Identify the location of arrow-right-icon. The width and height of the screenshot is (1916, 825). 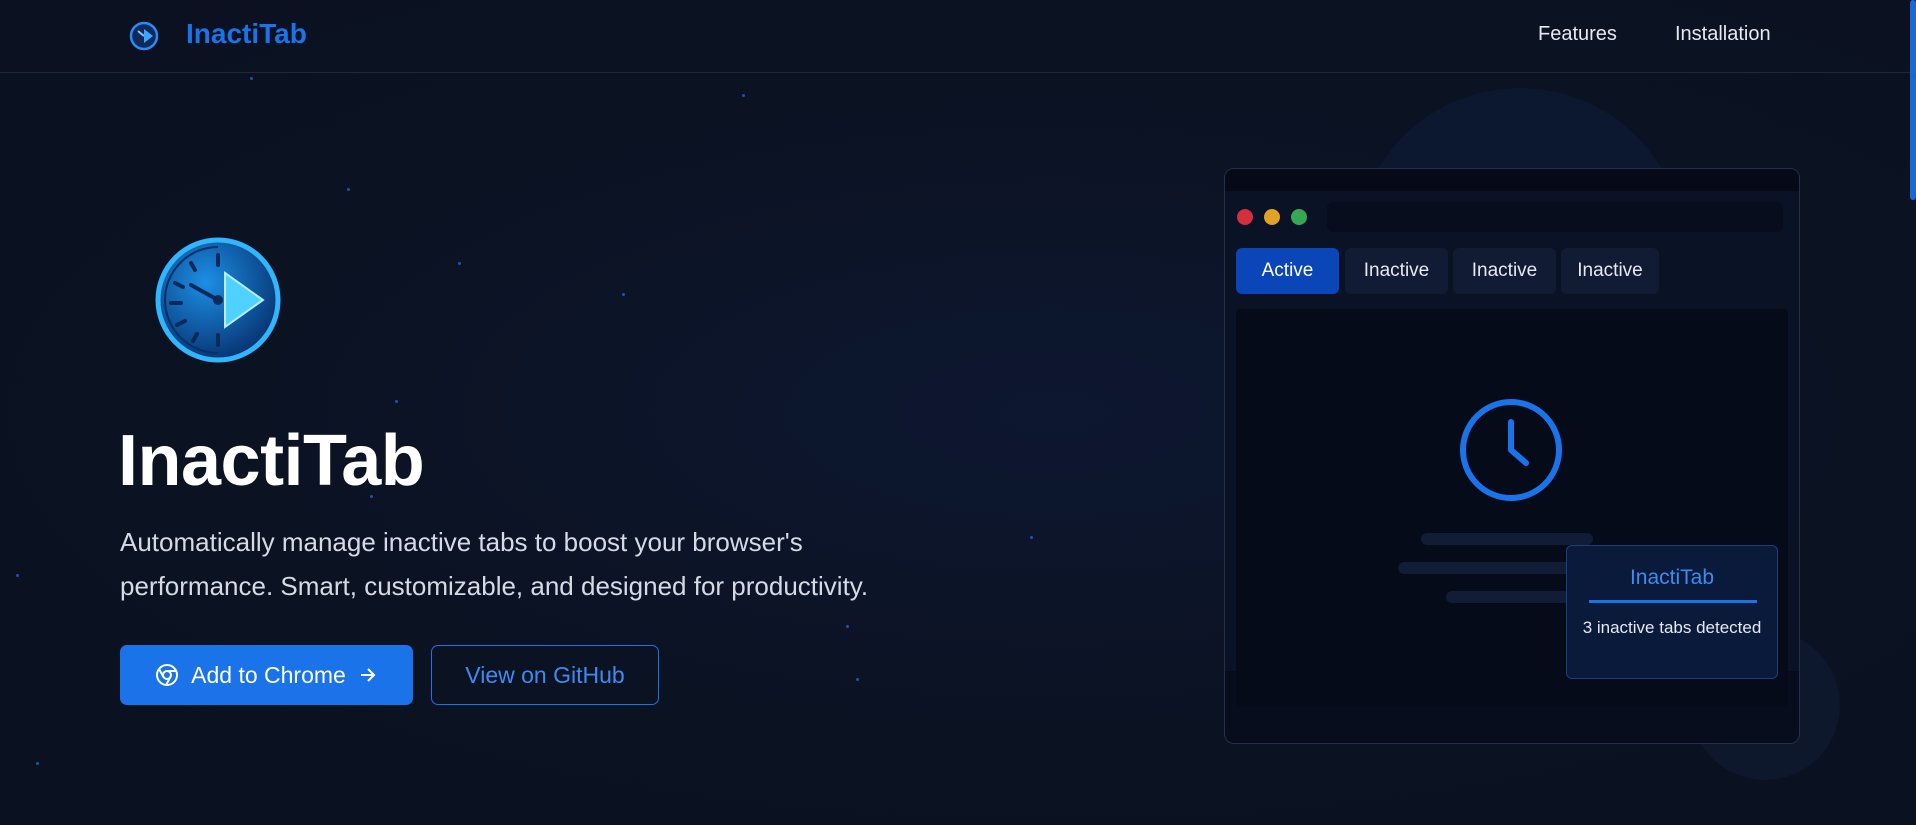
(368, 675).